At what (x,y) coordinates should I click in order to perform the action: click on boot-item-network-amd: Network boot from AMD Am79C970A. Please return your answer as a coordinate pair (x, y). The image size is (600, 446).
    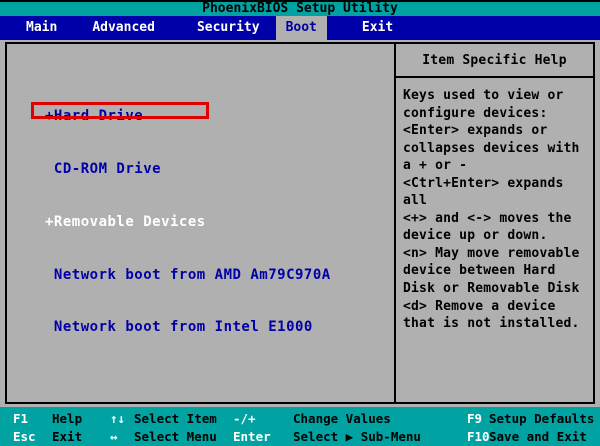
    Looking at the image, I should click on (219, 276).